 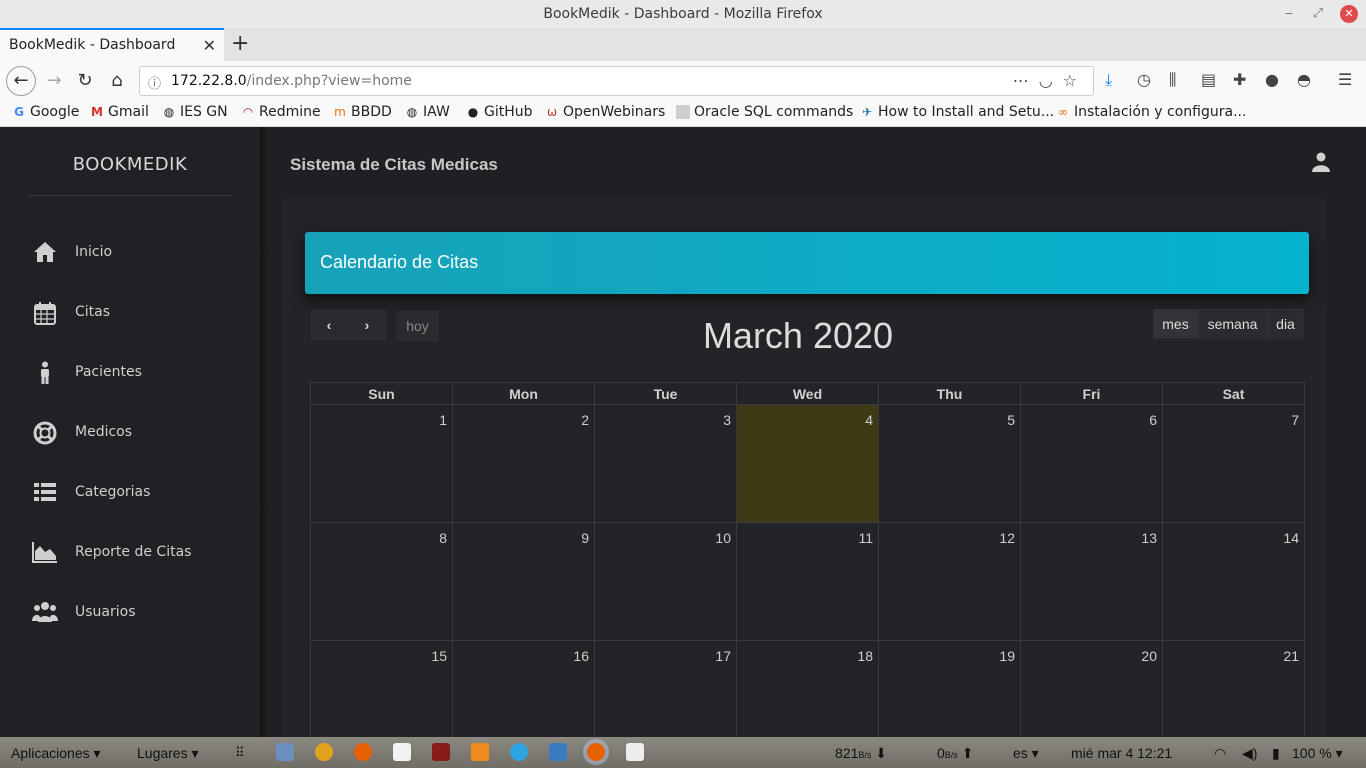 What do you see at coordinates (519, 752) in the screenshot?
I see `telegram-app-icon` at bounding box center [519, 752].